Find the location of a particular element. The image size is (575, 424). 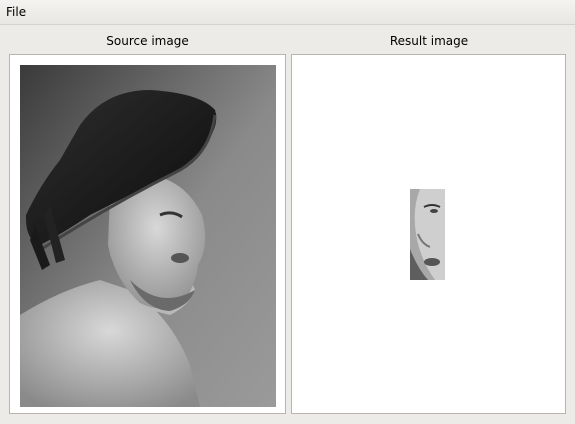

source-image-title: Source image is located at coordinates (147, 41).